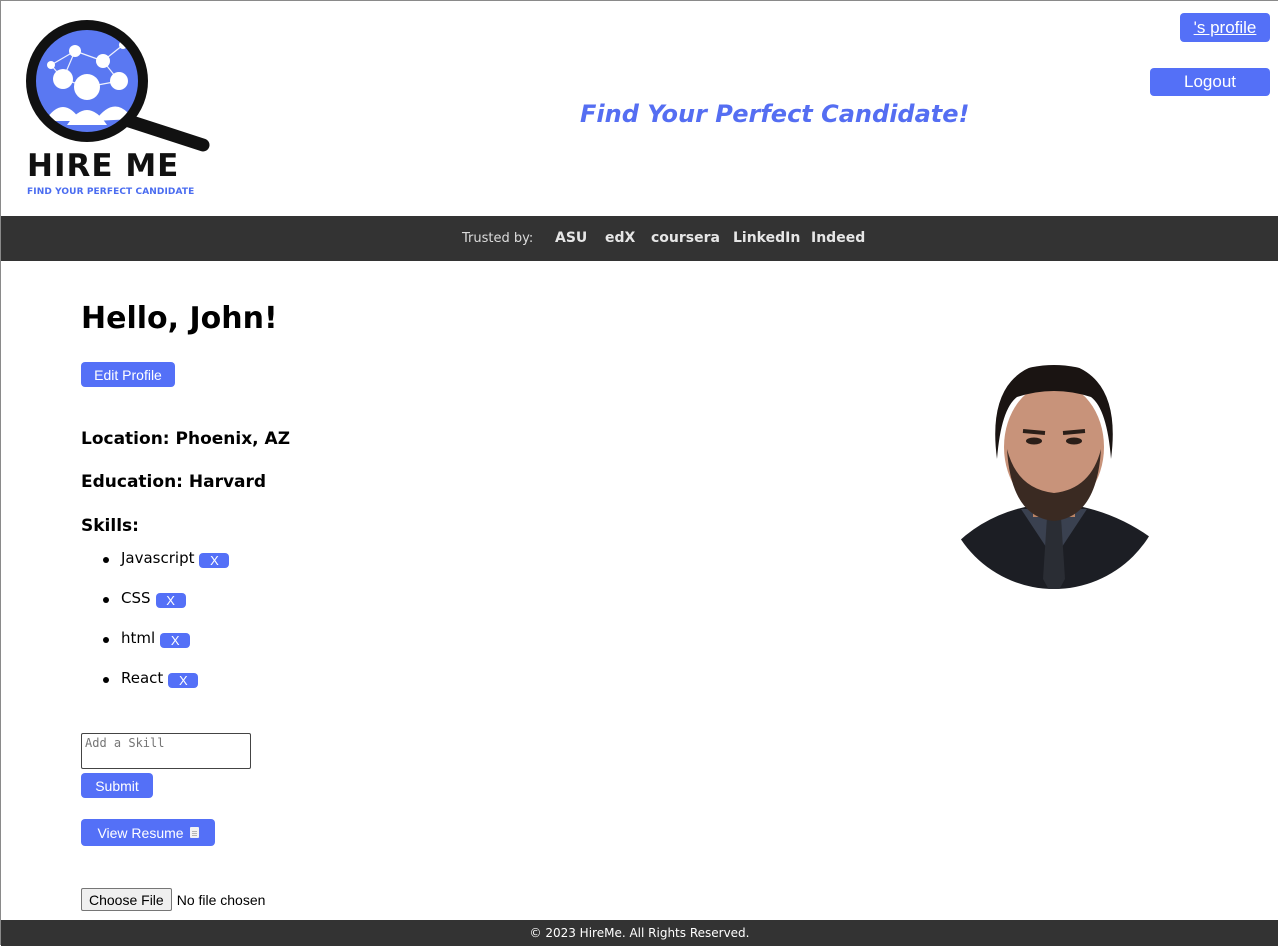  I want to click on brand-linkedin: LinkedIn, so click(767, 238).